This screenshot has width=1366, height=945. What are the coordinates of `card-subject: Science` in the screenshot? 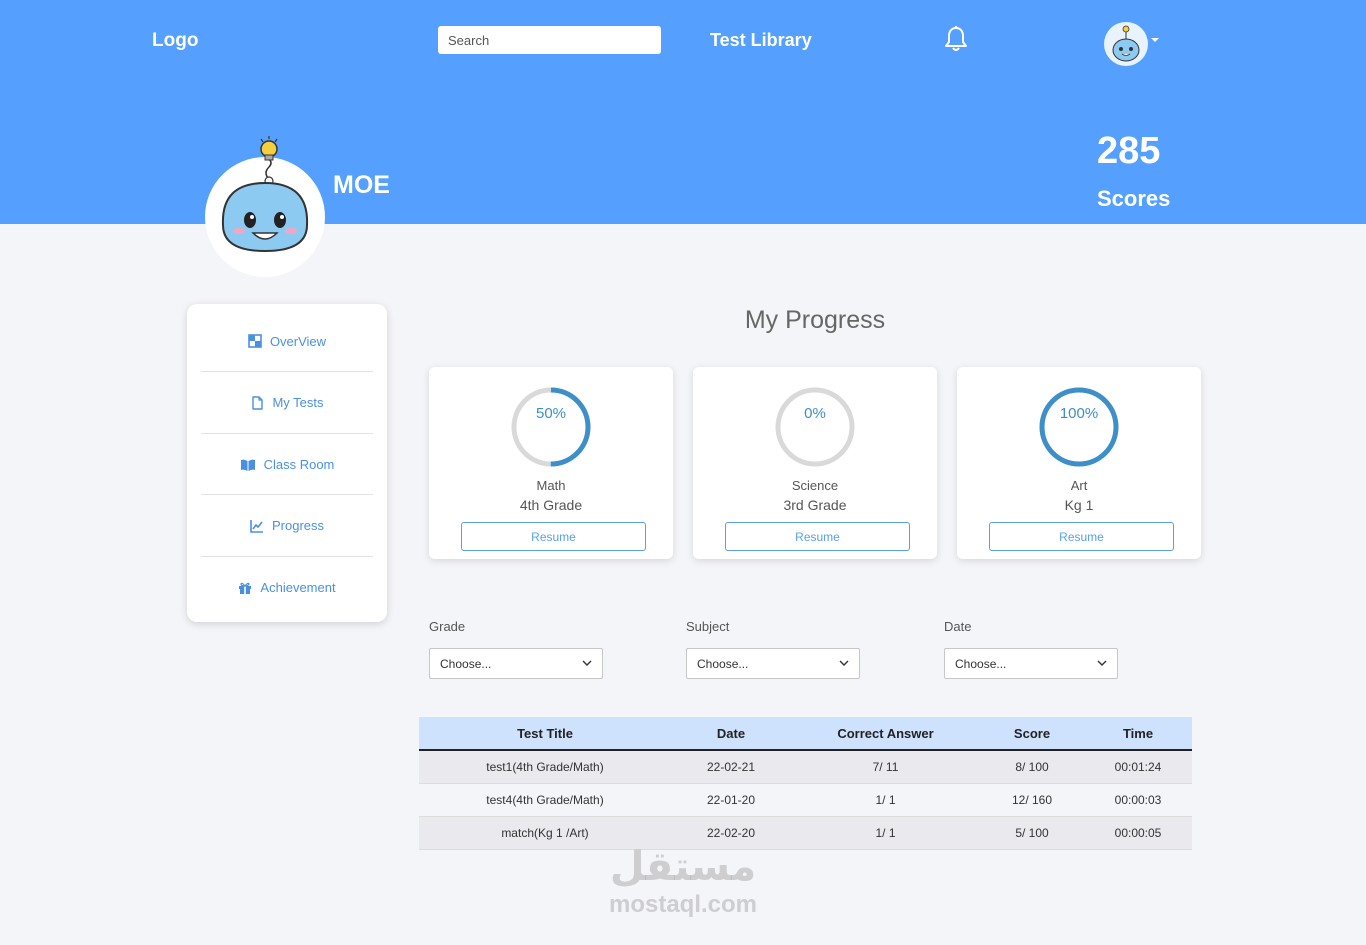 It's located at (815, 485).